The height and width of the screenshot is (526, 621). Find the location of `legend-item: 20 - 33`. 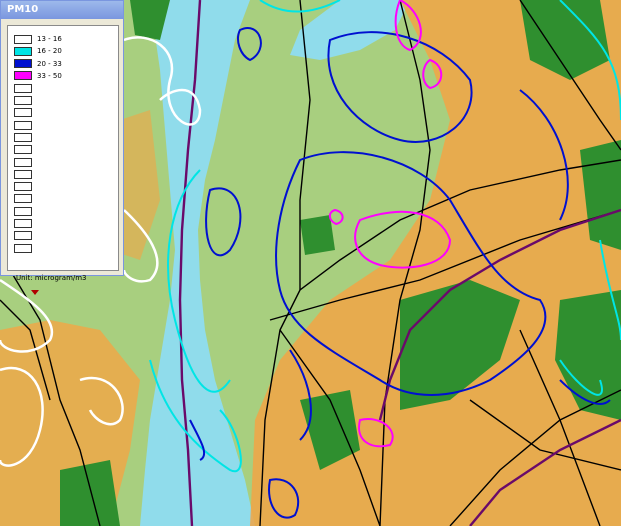

legend-item: 20 - 33 is located at coordinates (38, 64).